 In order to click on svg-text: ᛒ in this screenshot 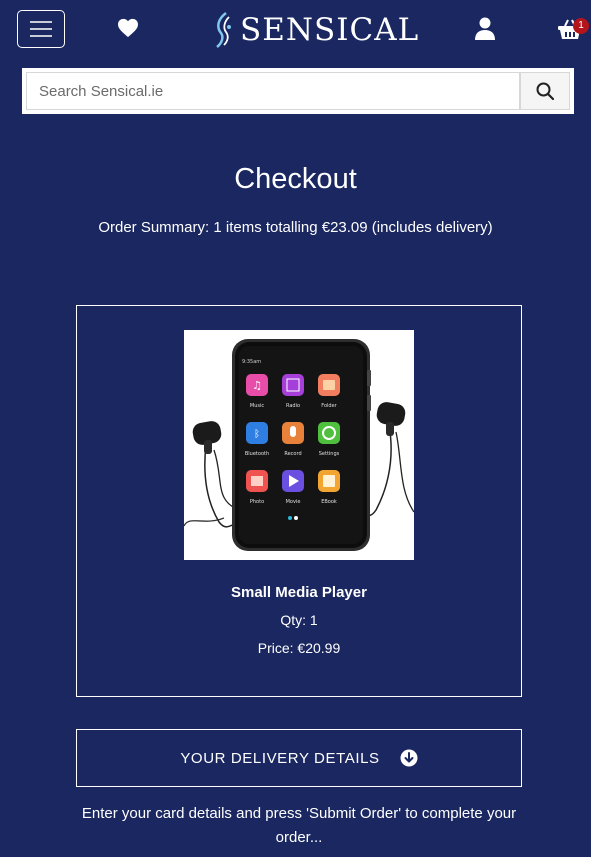, I will do `click(257, 434)`.